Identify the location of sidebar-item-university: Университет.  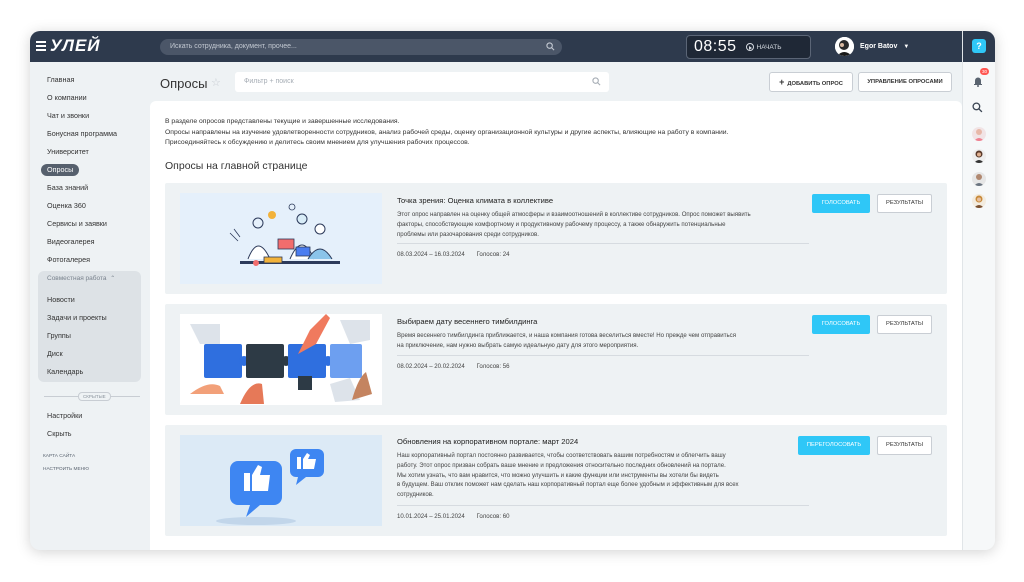
(68, 152).